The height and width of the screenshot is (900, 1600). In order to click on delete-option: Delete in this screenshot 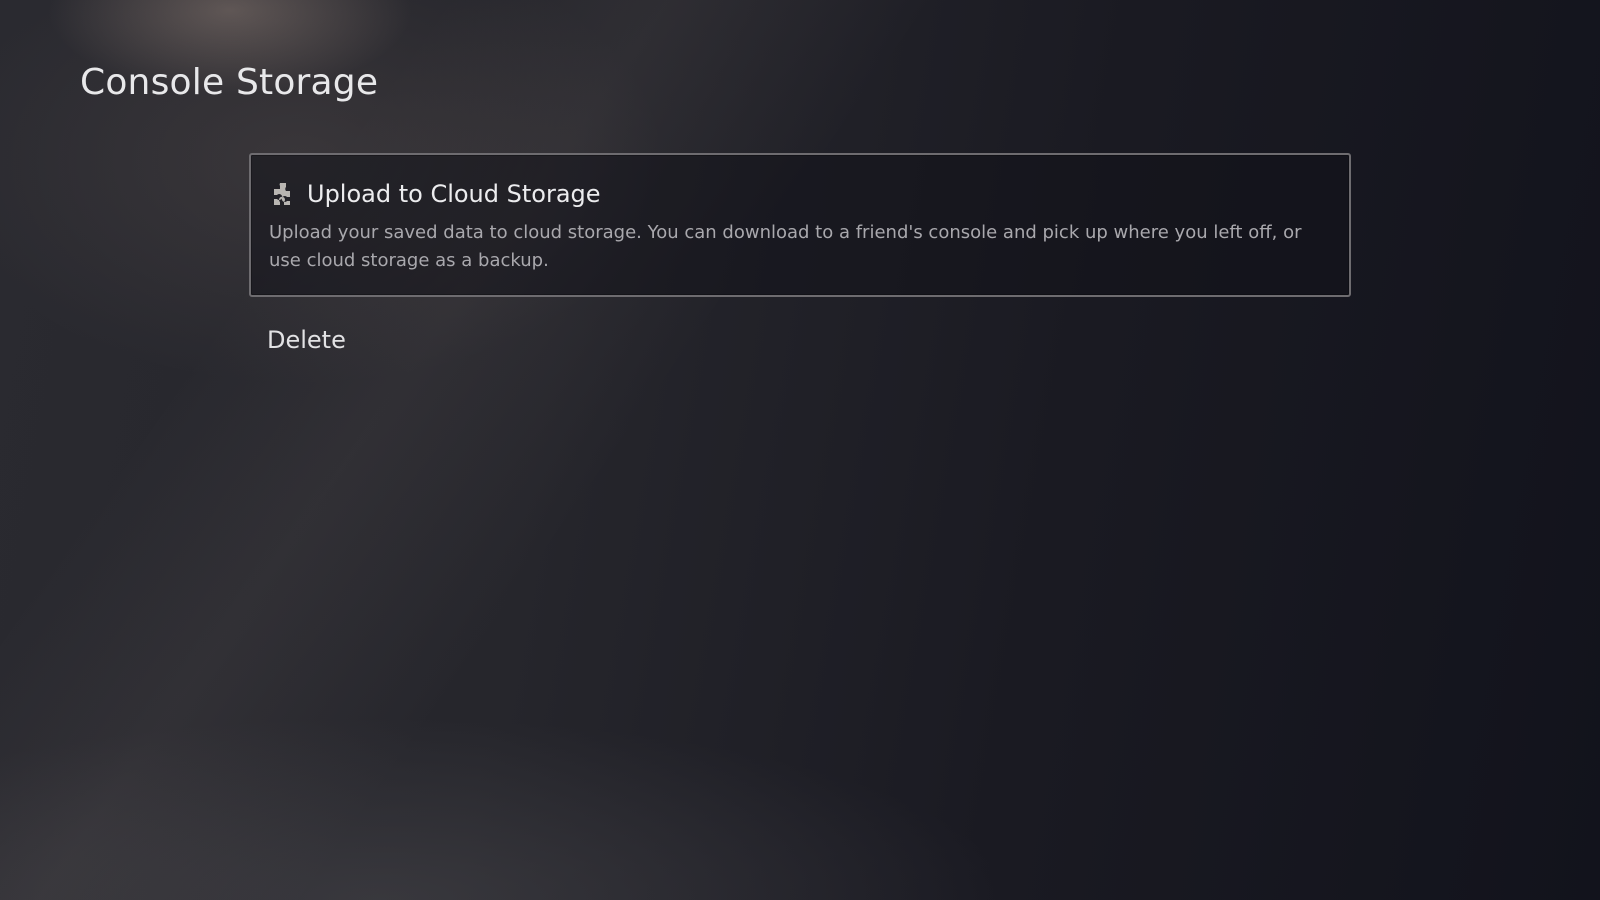, I will do `click(800, 340)`.